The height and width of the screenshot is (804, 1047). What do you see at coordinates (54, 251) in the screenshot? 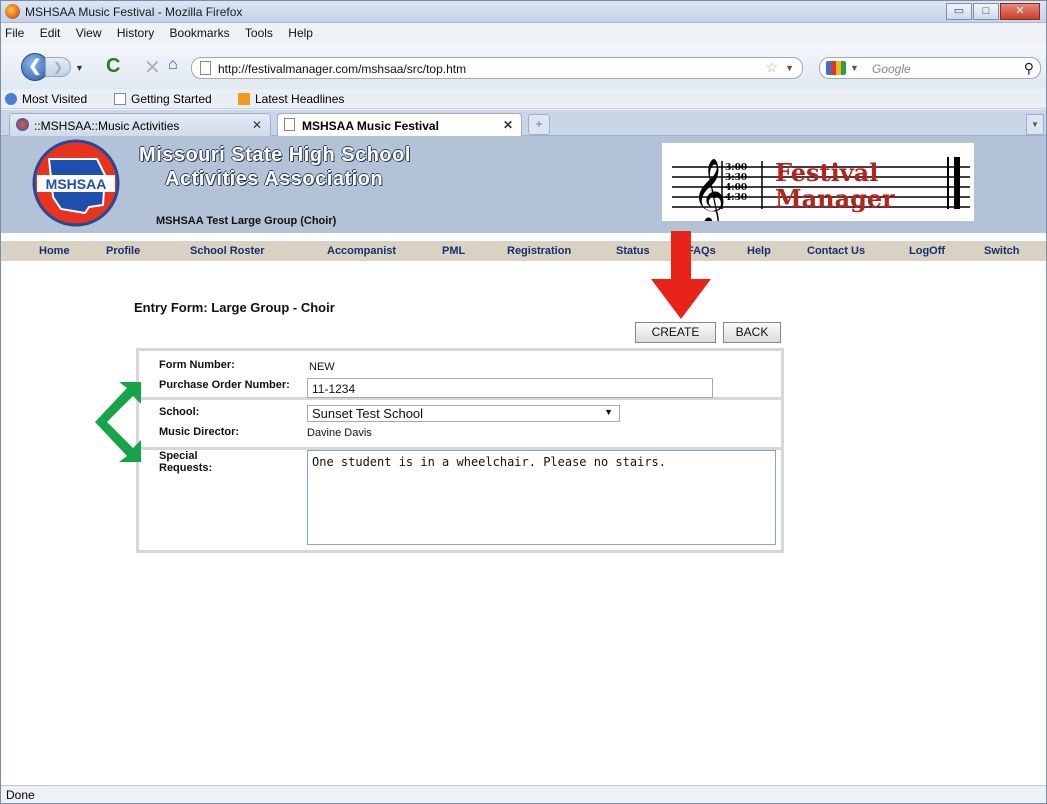
I see `nav-home: Home` at bounding box center [54, 251].